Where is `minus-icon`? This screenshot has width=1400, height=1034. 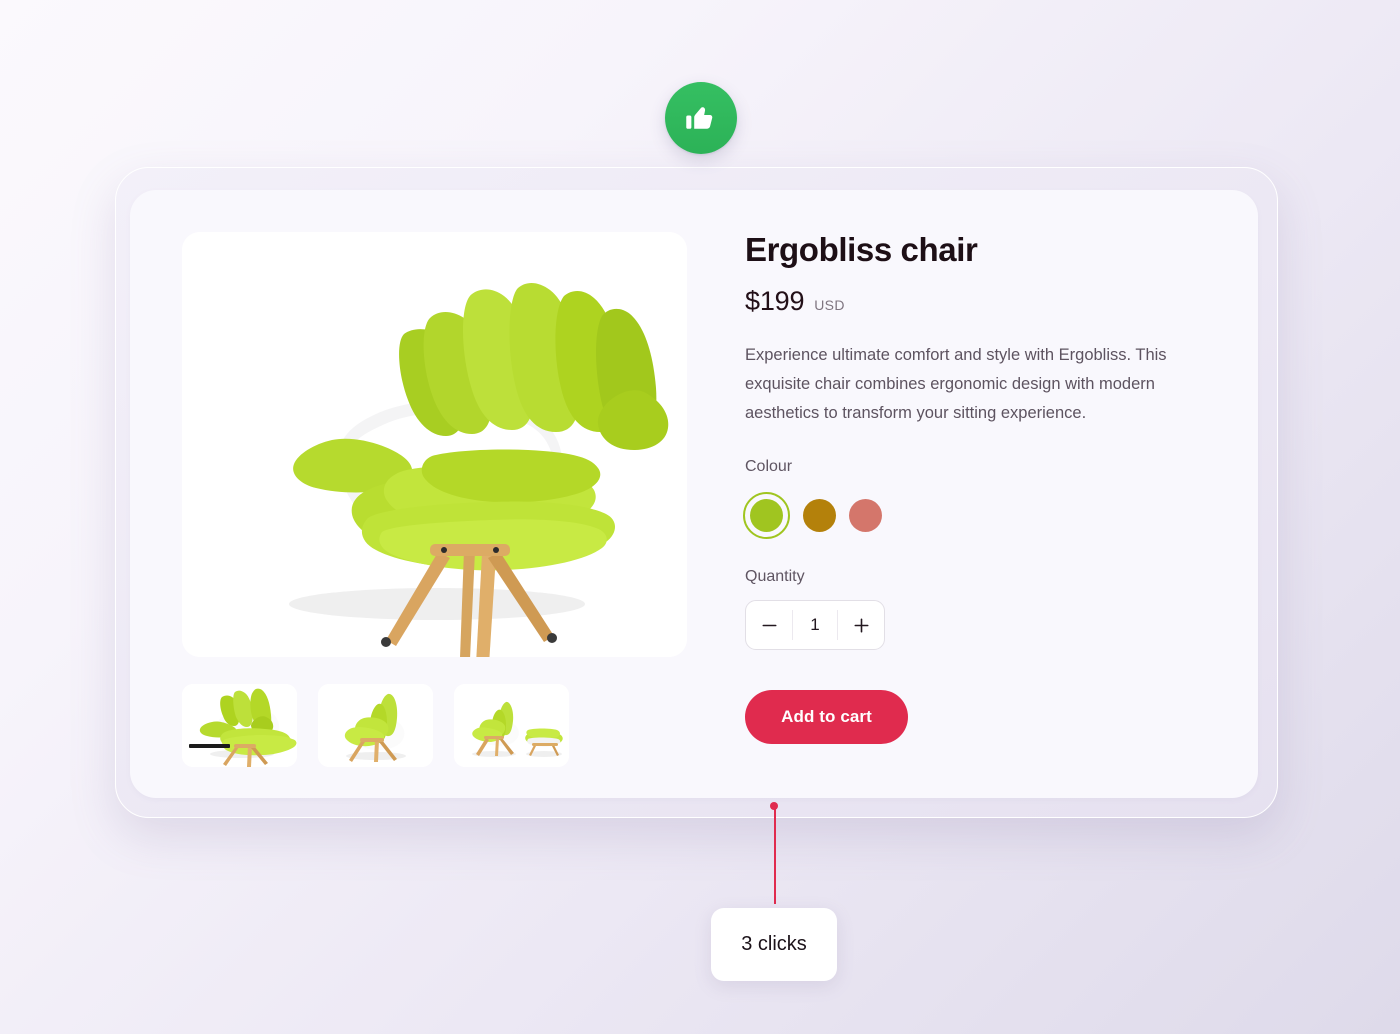
minus-icon is located at coordinates (769, 625).